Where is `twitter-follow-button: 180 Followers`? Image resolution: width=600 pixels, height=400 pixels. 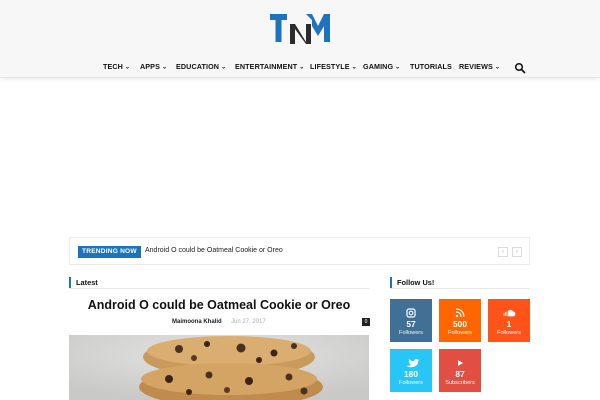
twitter-follow-button: 180 Followers is located at coordinates (411, 370).